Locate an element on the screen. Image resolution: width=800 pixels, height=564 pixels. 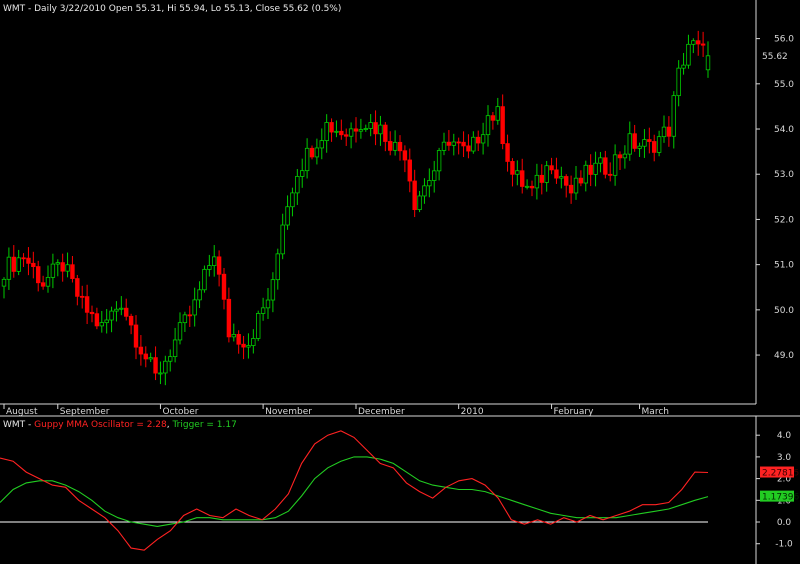
price-y-tick-label: 55.0 is located at coordinates (784, 85).